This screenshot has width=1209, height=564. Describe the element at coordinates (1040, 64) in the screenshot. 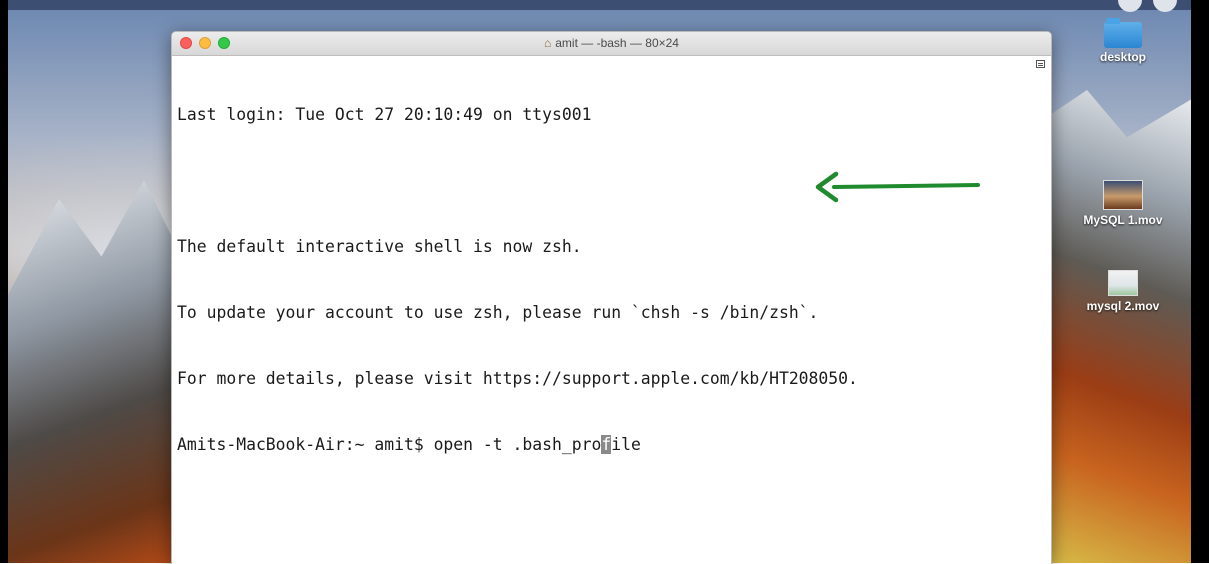

I see `scrollbar-icon` at that location.